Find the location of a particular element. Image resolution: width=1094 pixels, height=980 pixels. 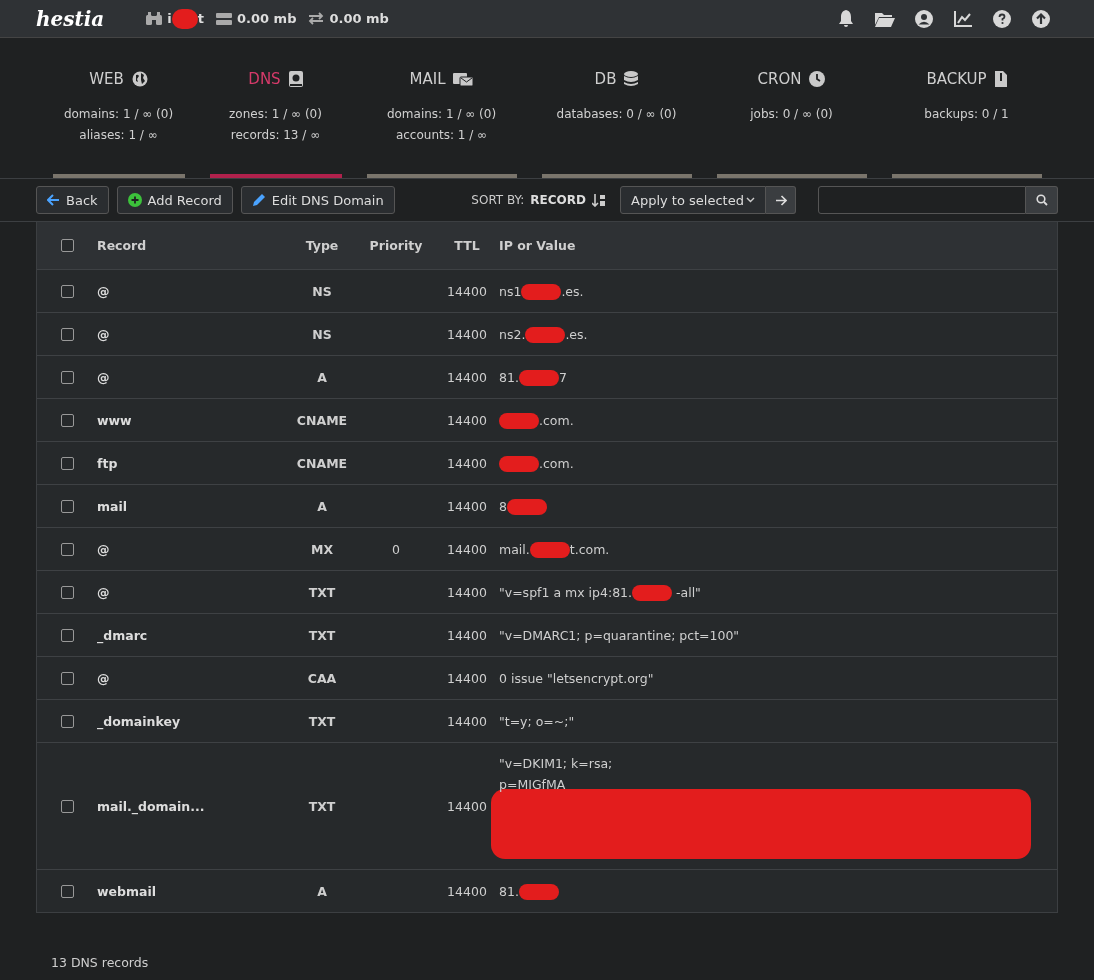

section-stat: jobs: 0 / ∞ (0) is located at coordinates (791, 114).